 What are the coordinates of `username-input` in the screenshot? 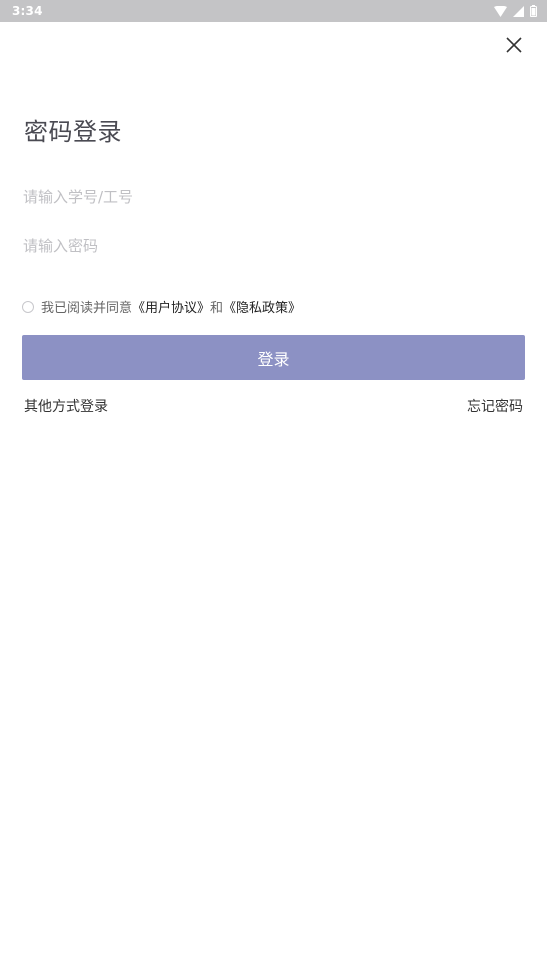 It's located at (273, 197).